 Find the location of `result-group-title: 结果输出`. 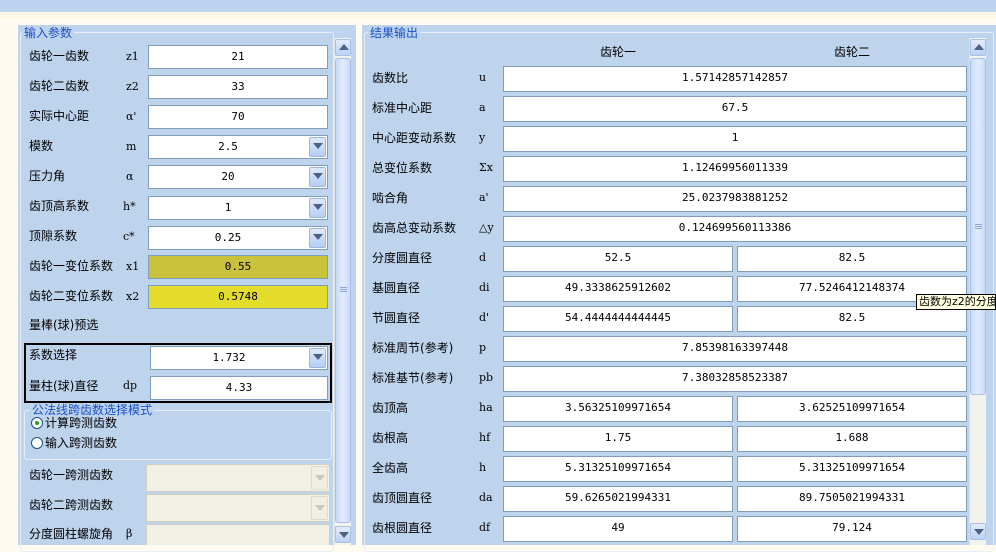

result-group-title: 结果输出 is located at coordinates (394, 33).